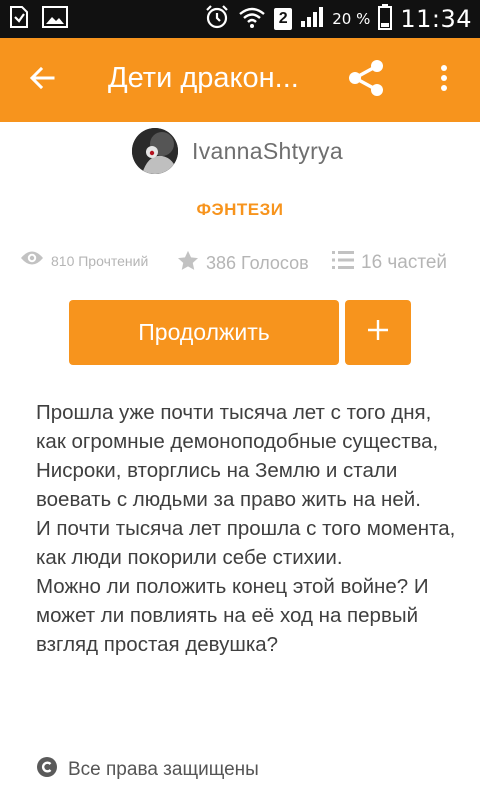 Image resolution: width=480 pixels, height=800 pixels. I want to click on continue-reading-button: Продолжить, so click(204, 332).